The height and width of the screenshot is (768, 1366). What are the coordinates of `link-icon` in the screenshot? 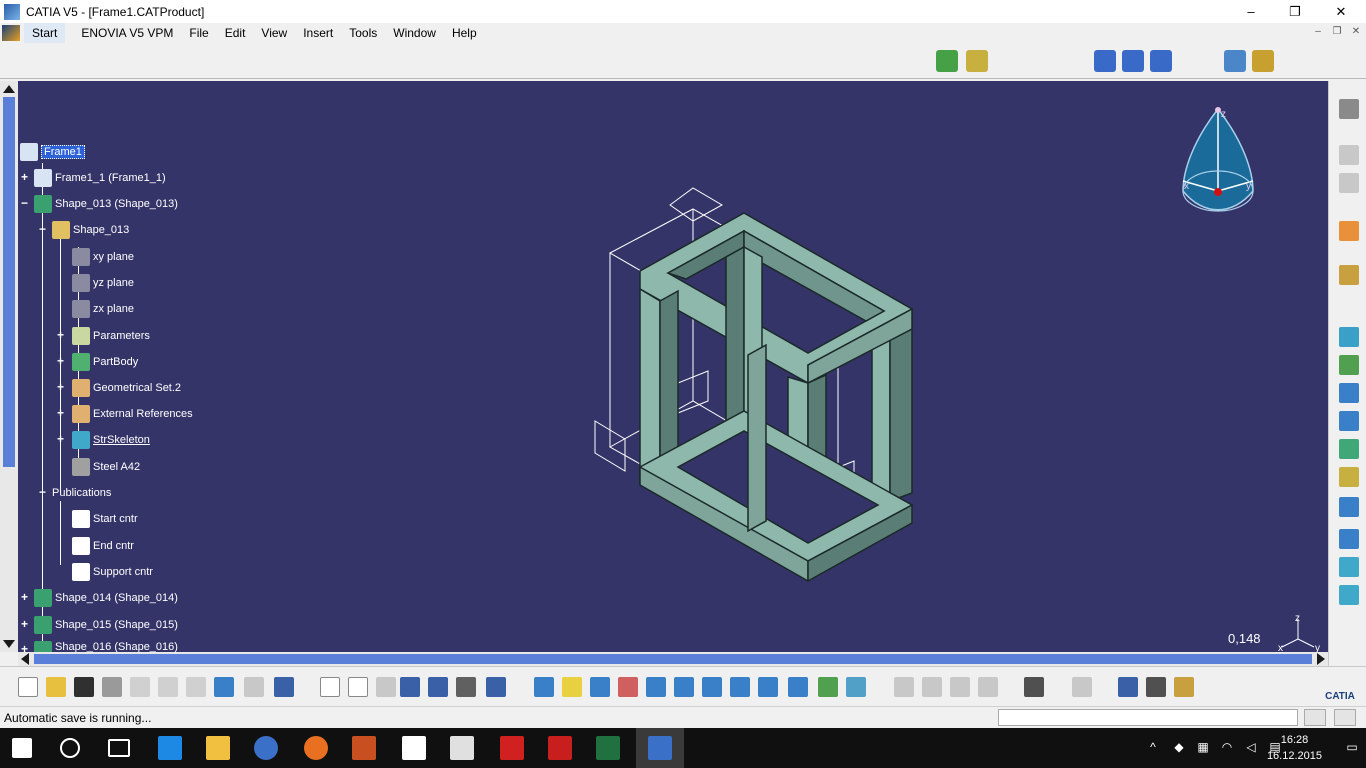 It's located at (386, 687).